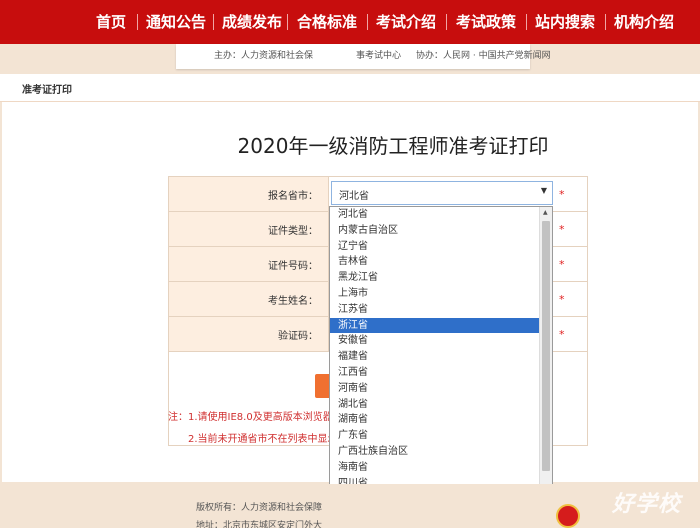 This screenshot has height=528, width=700. Describe the element at coordinates (568, 516) in the screenshot. I see `national-emblem-icon` at that location.